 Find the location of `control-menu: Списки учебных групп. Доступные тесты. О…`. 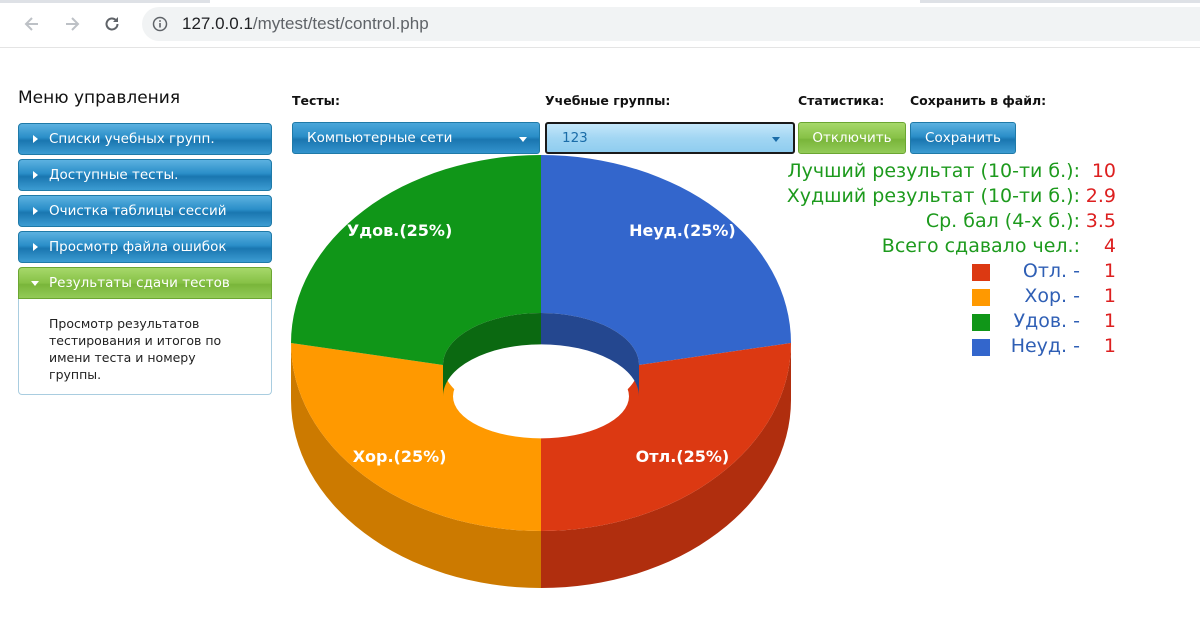

control-menu: Списки учебных групп. Доступные тесты. О… is located at coordinates (145, 259).